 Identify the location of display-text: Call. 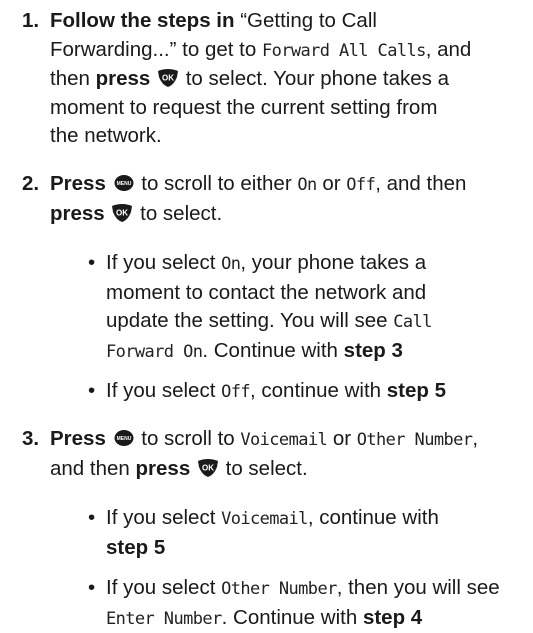
(412, 322).